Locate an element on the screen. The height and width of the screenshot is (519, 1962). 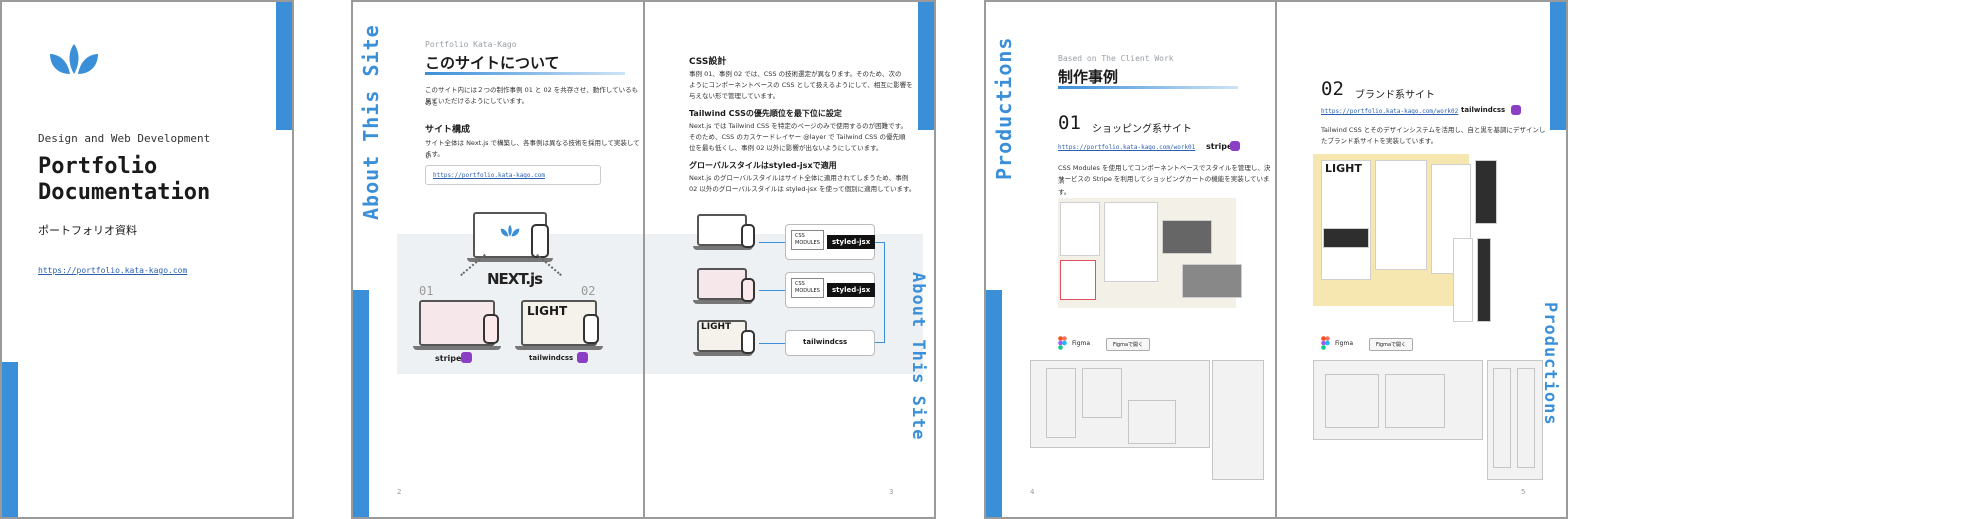
about-heading-underline is located at coordinates (525, 73).